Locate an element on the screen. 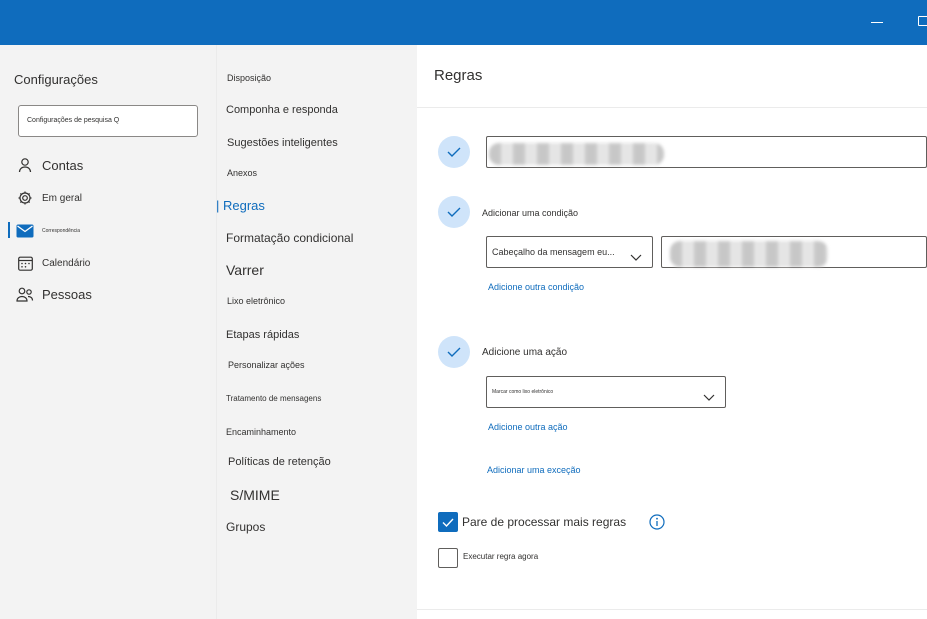 The height and width of the screenshot is (619, 927). add-condition-label: Adicionar uma condição is located at coordinates (530, 213).